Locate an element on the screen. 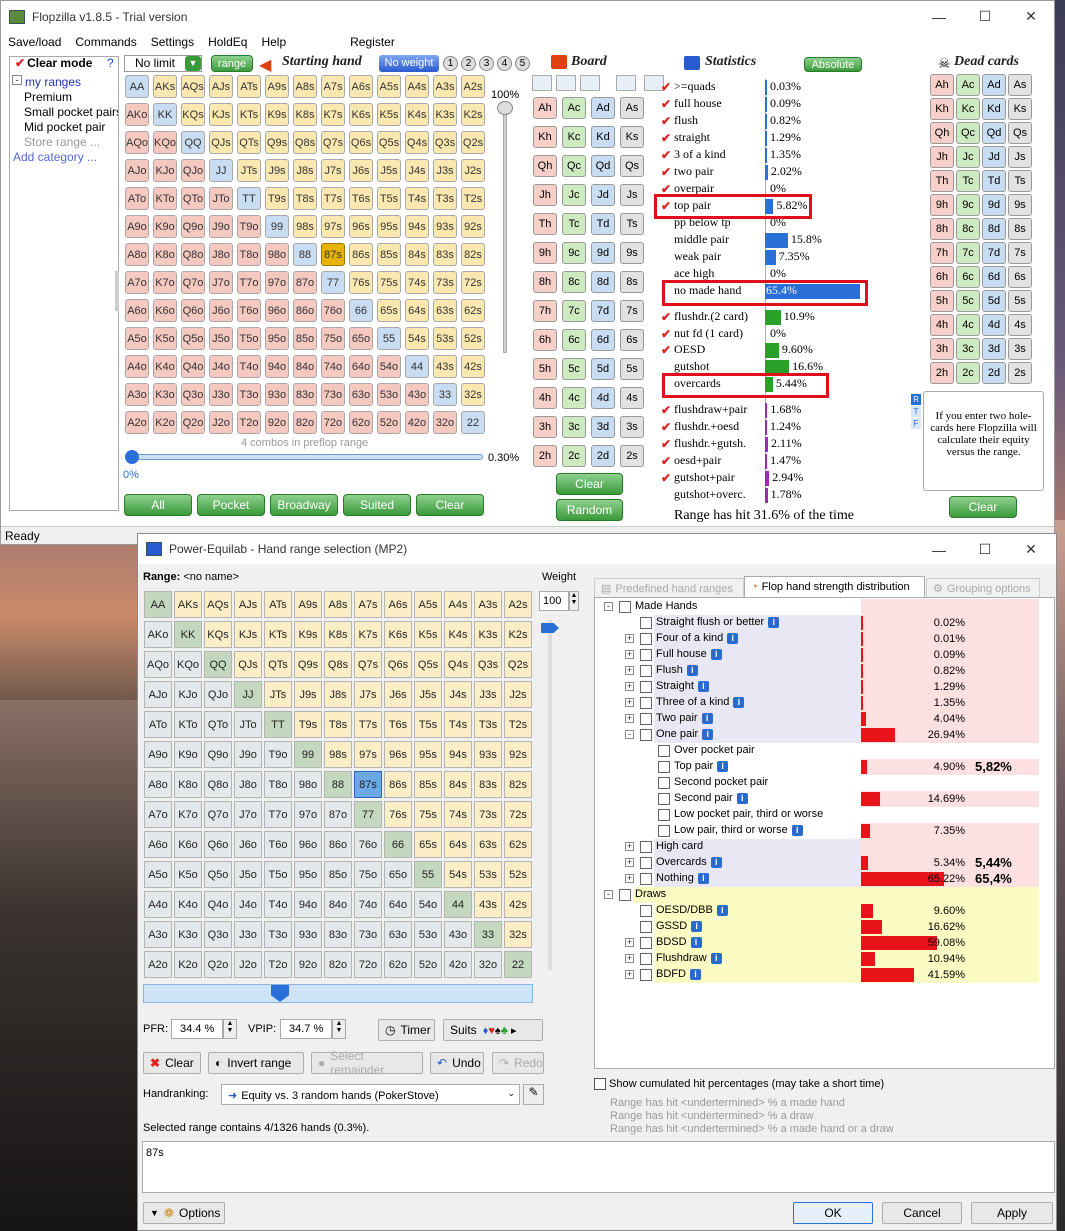 The width and height of the screenshot is (1065, 1231). hand-cell-93o: 93o is located at coordinates (277, 394).